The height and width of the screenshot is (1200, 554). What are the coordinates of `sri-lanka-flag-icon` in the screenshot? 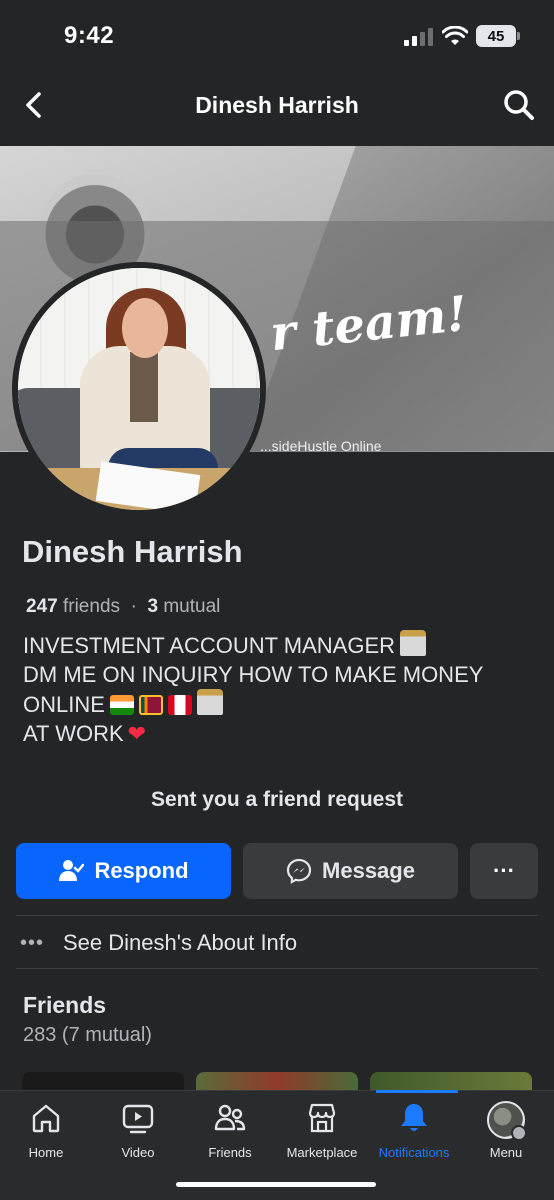 It's located at (150, 705).